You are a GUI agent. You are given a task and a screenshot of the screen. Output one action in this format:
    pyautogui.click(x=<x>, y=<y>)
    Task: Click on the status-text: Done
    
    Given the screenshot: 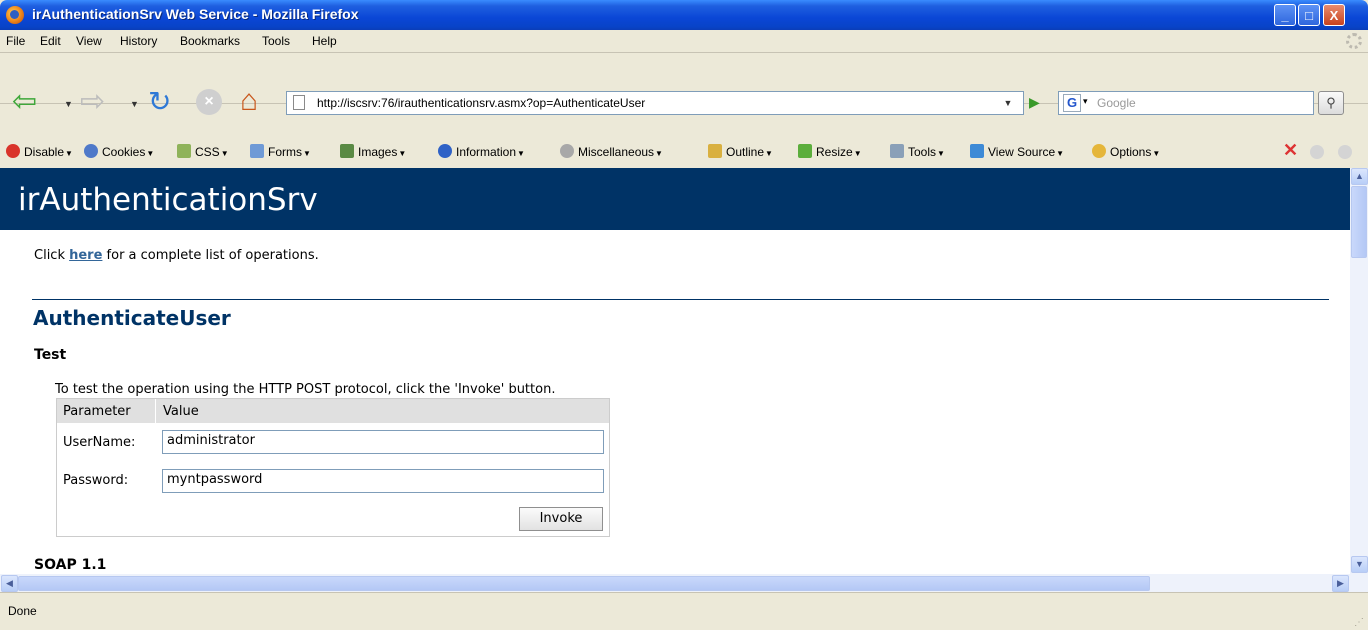 What is the action you would take?
    pyautogui.click(x=22, y=611)
    